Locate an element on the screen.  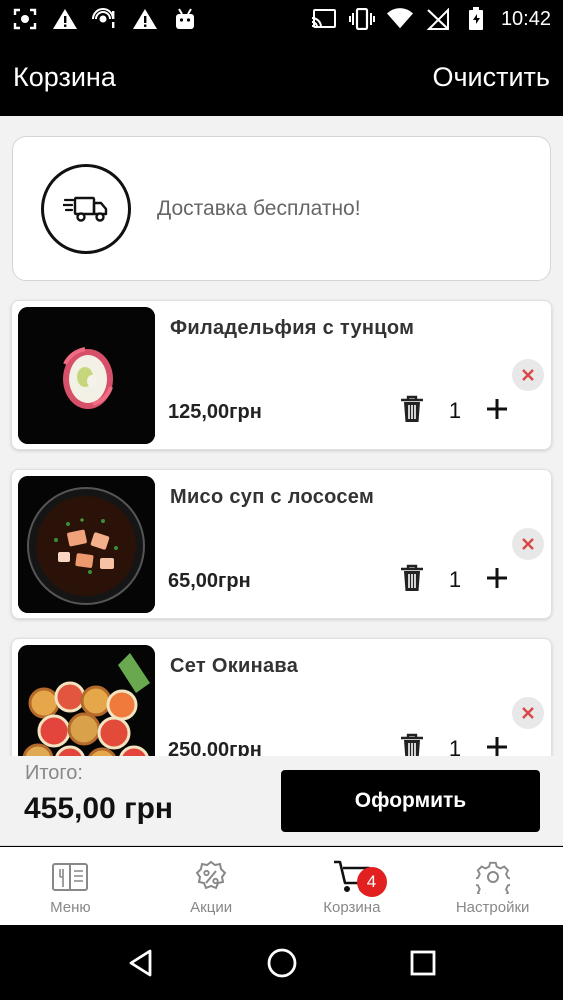
page-title: Корзина is located at coordinates (64, 76).